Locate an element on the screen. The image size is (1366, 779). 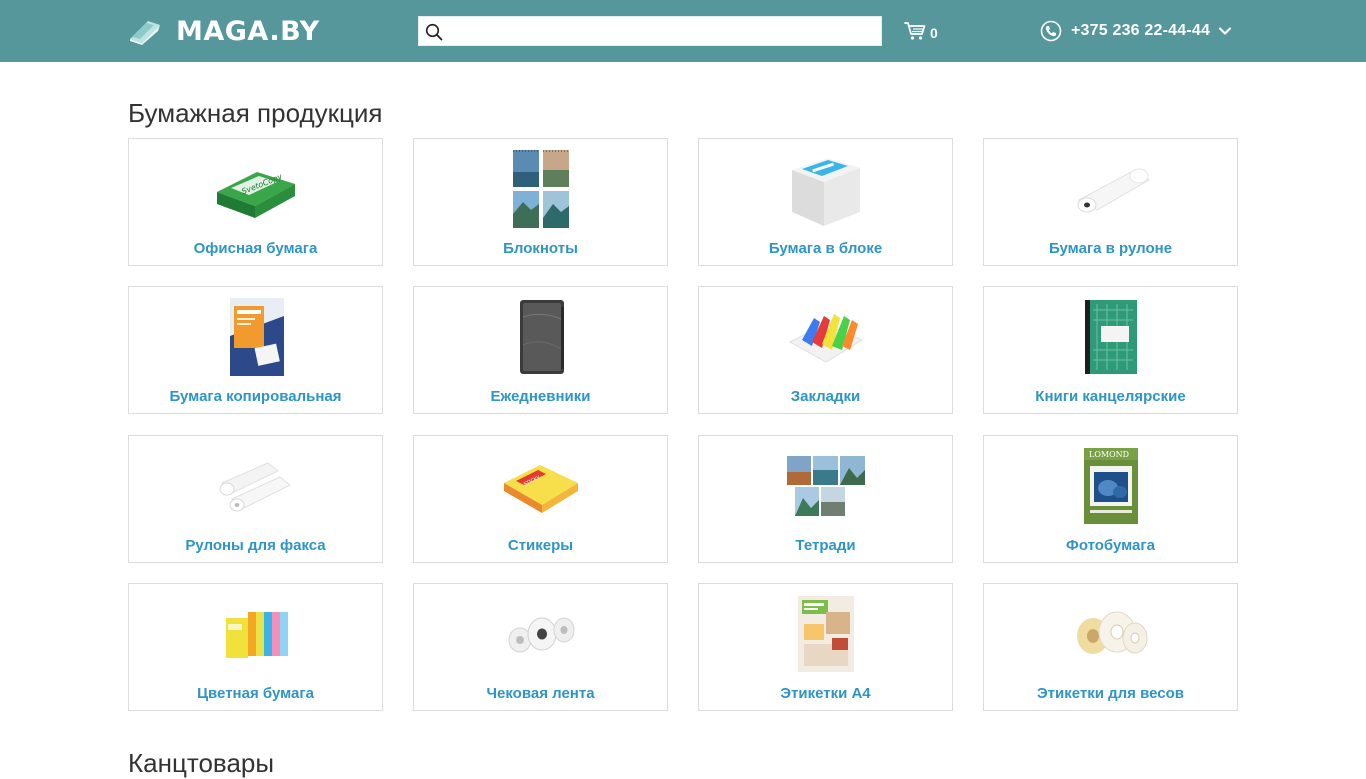
category-card-bookmarks: Закладки is located at coordinates (825, 350).